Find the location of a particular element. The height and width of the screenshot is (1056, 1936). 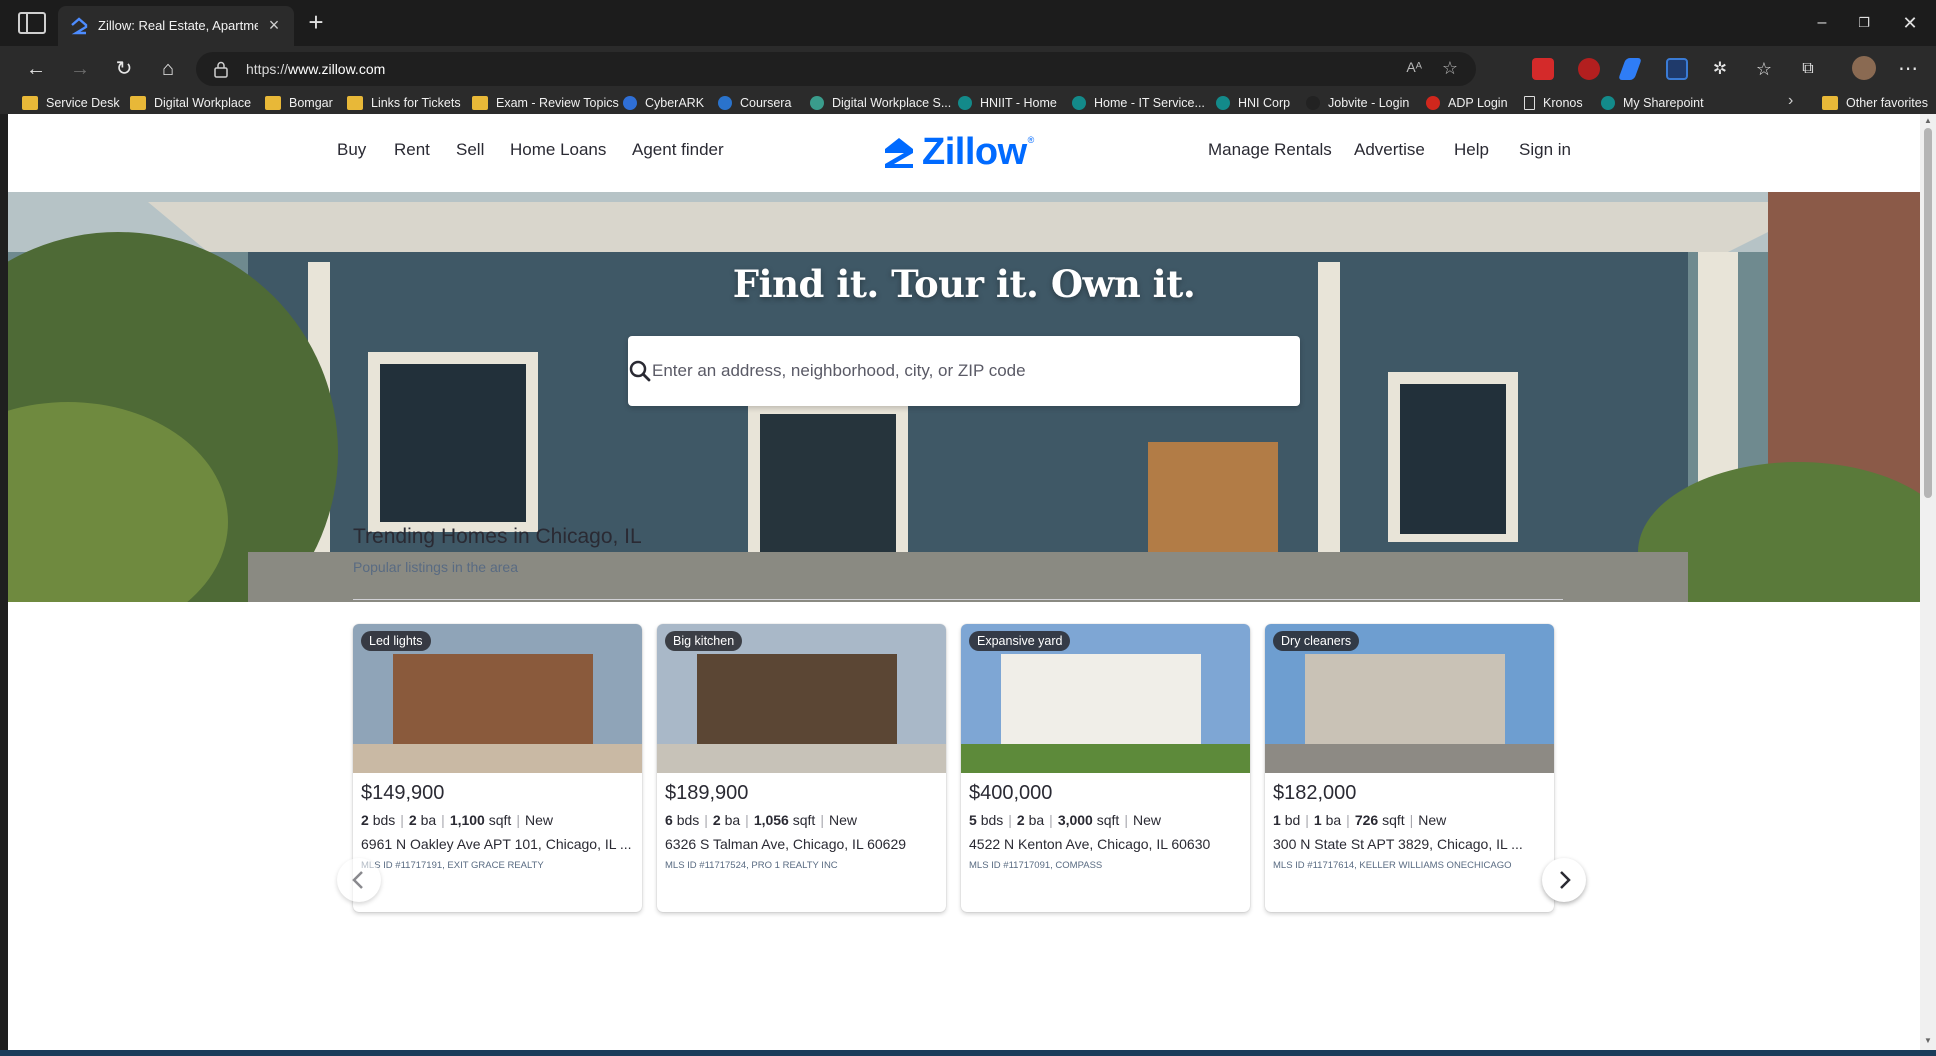

bookmark-item: ADP Login is located at coordinates (1467, 103).